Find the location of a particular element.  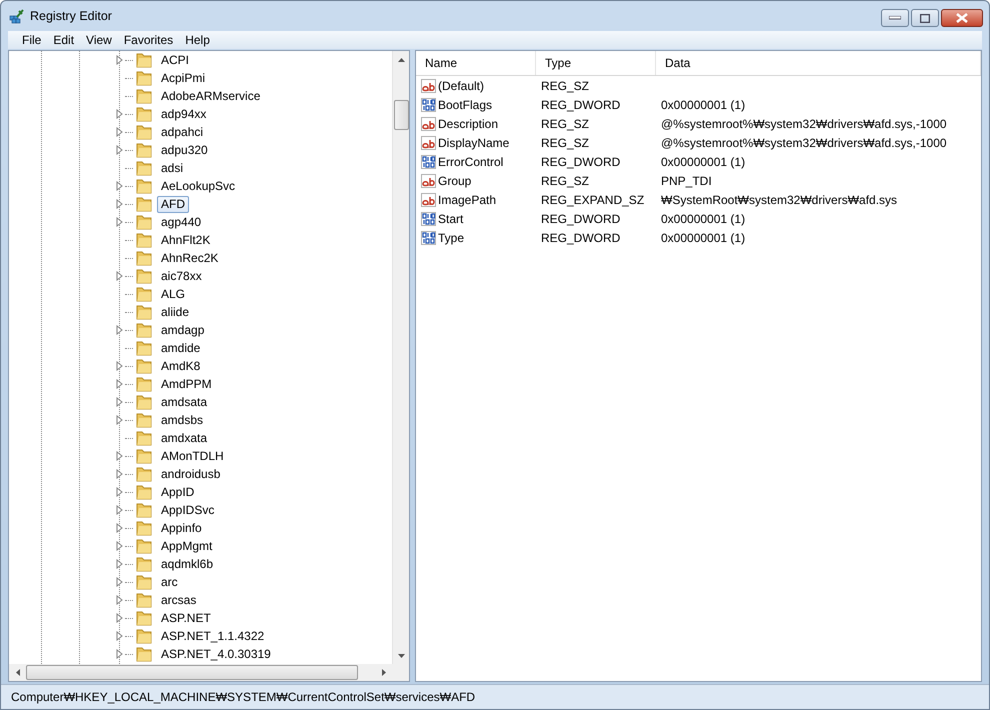

tree-item: androidusb is located at coordinates (190, 474).